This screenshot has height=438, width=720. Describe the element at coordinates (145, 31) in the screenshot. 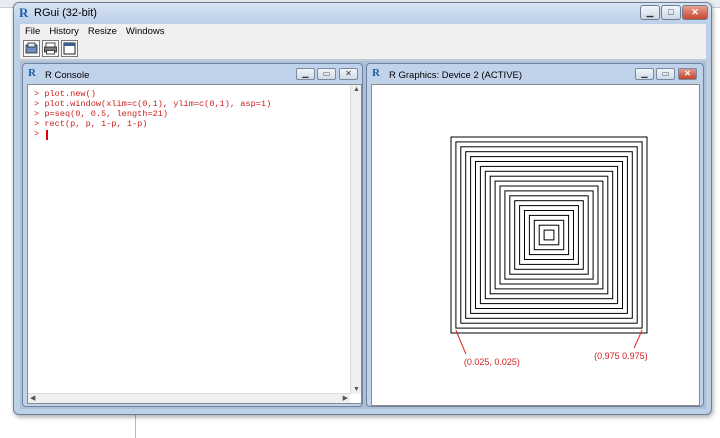

I see `menu-windows: Windows` at that location.